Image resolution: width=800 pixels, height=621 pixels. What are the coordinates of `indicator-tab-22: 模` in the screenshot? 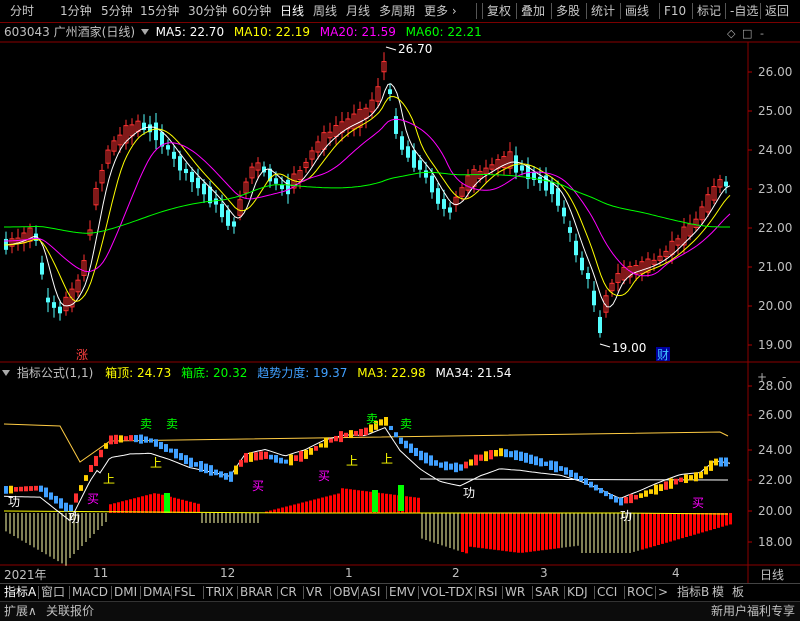 It's located at (718, 592).